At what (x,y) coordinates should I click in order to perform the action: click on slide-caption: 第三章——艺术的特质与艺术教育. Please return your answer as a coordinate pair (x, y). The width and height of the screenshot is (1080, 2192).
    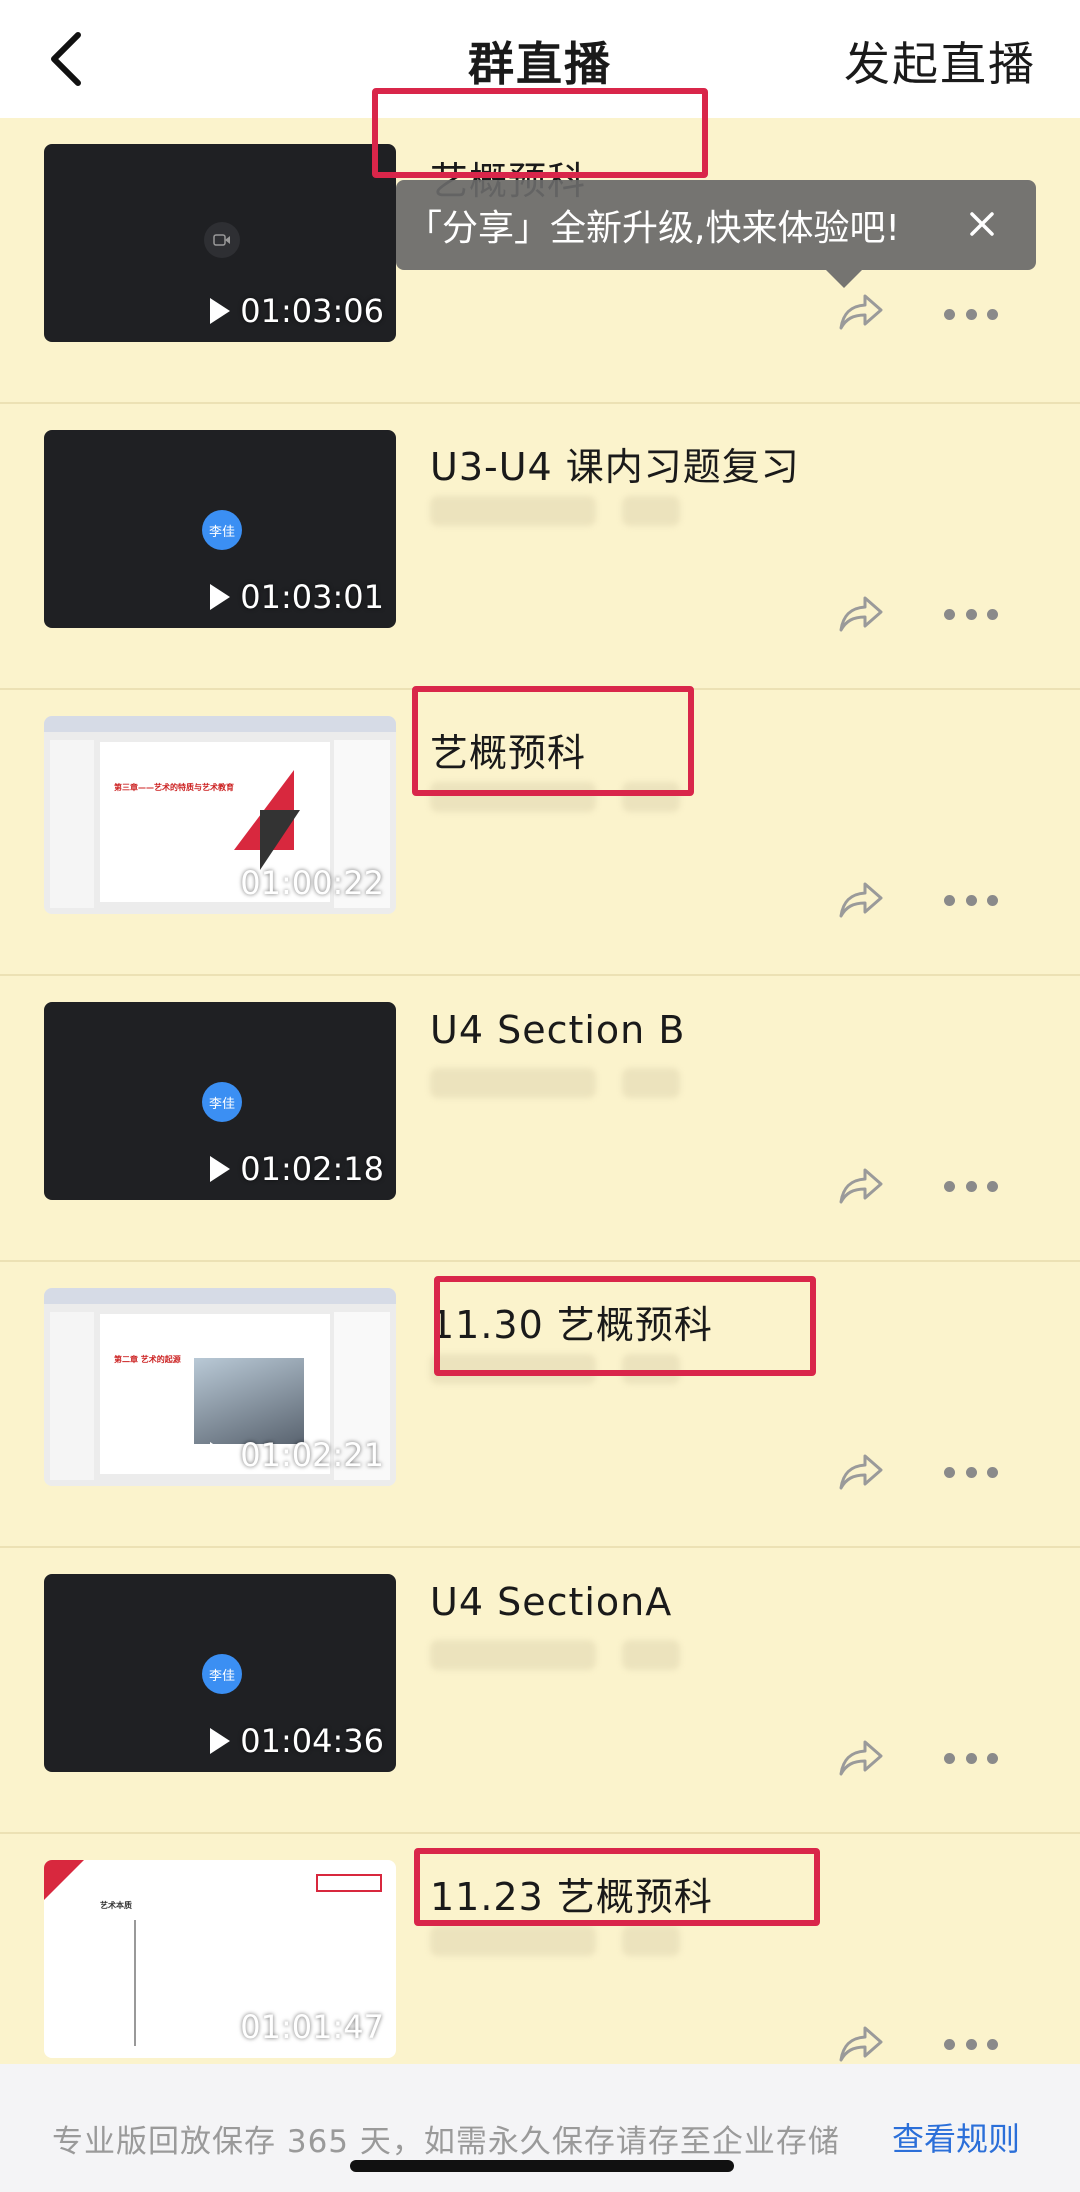
    Looking at the image, I should click on (174, 787).